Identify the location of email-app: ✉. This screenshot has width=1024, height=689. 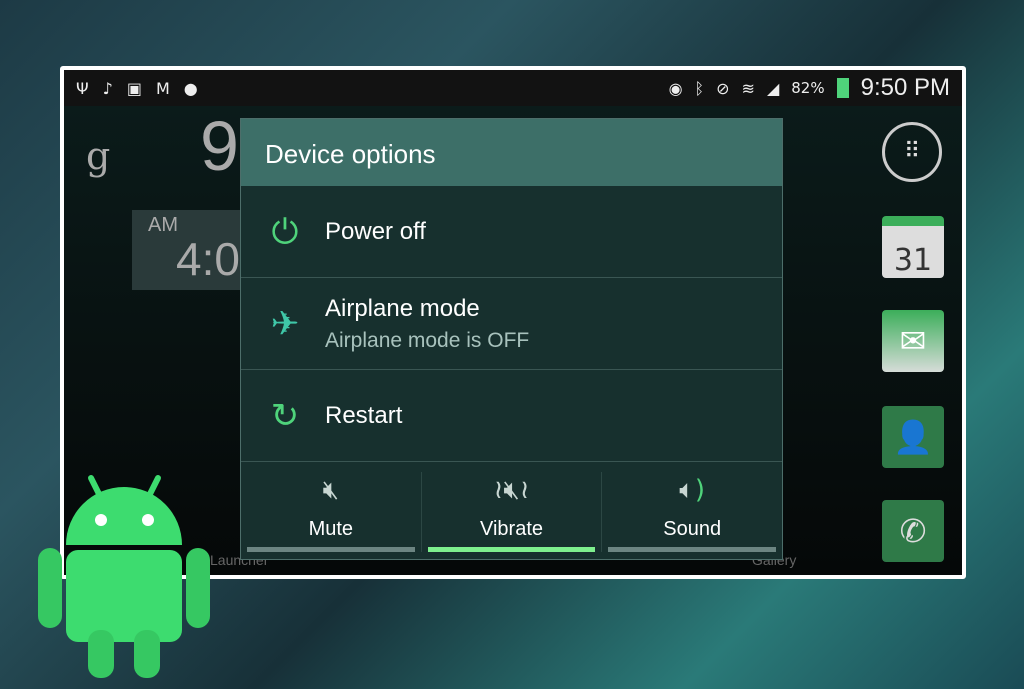
(913, 341).